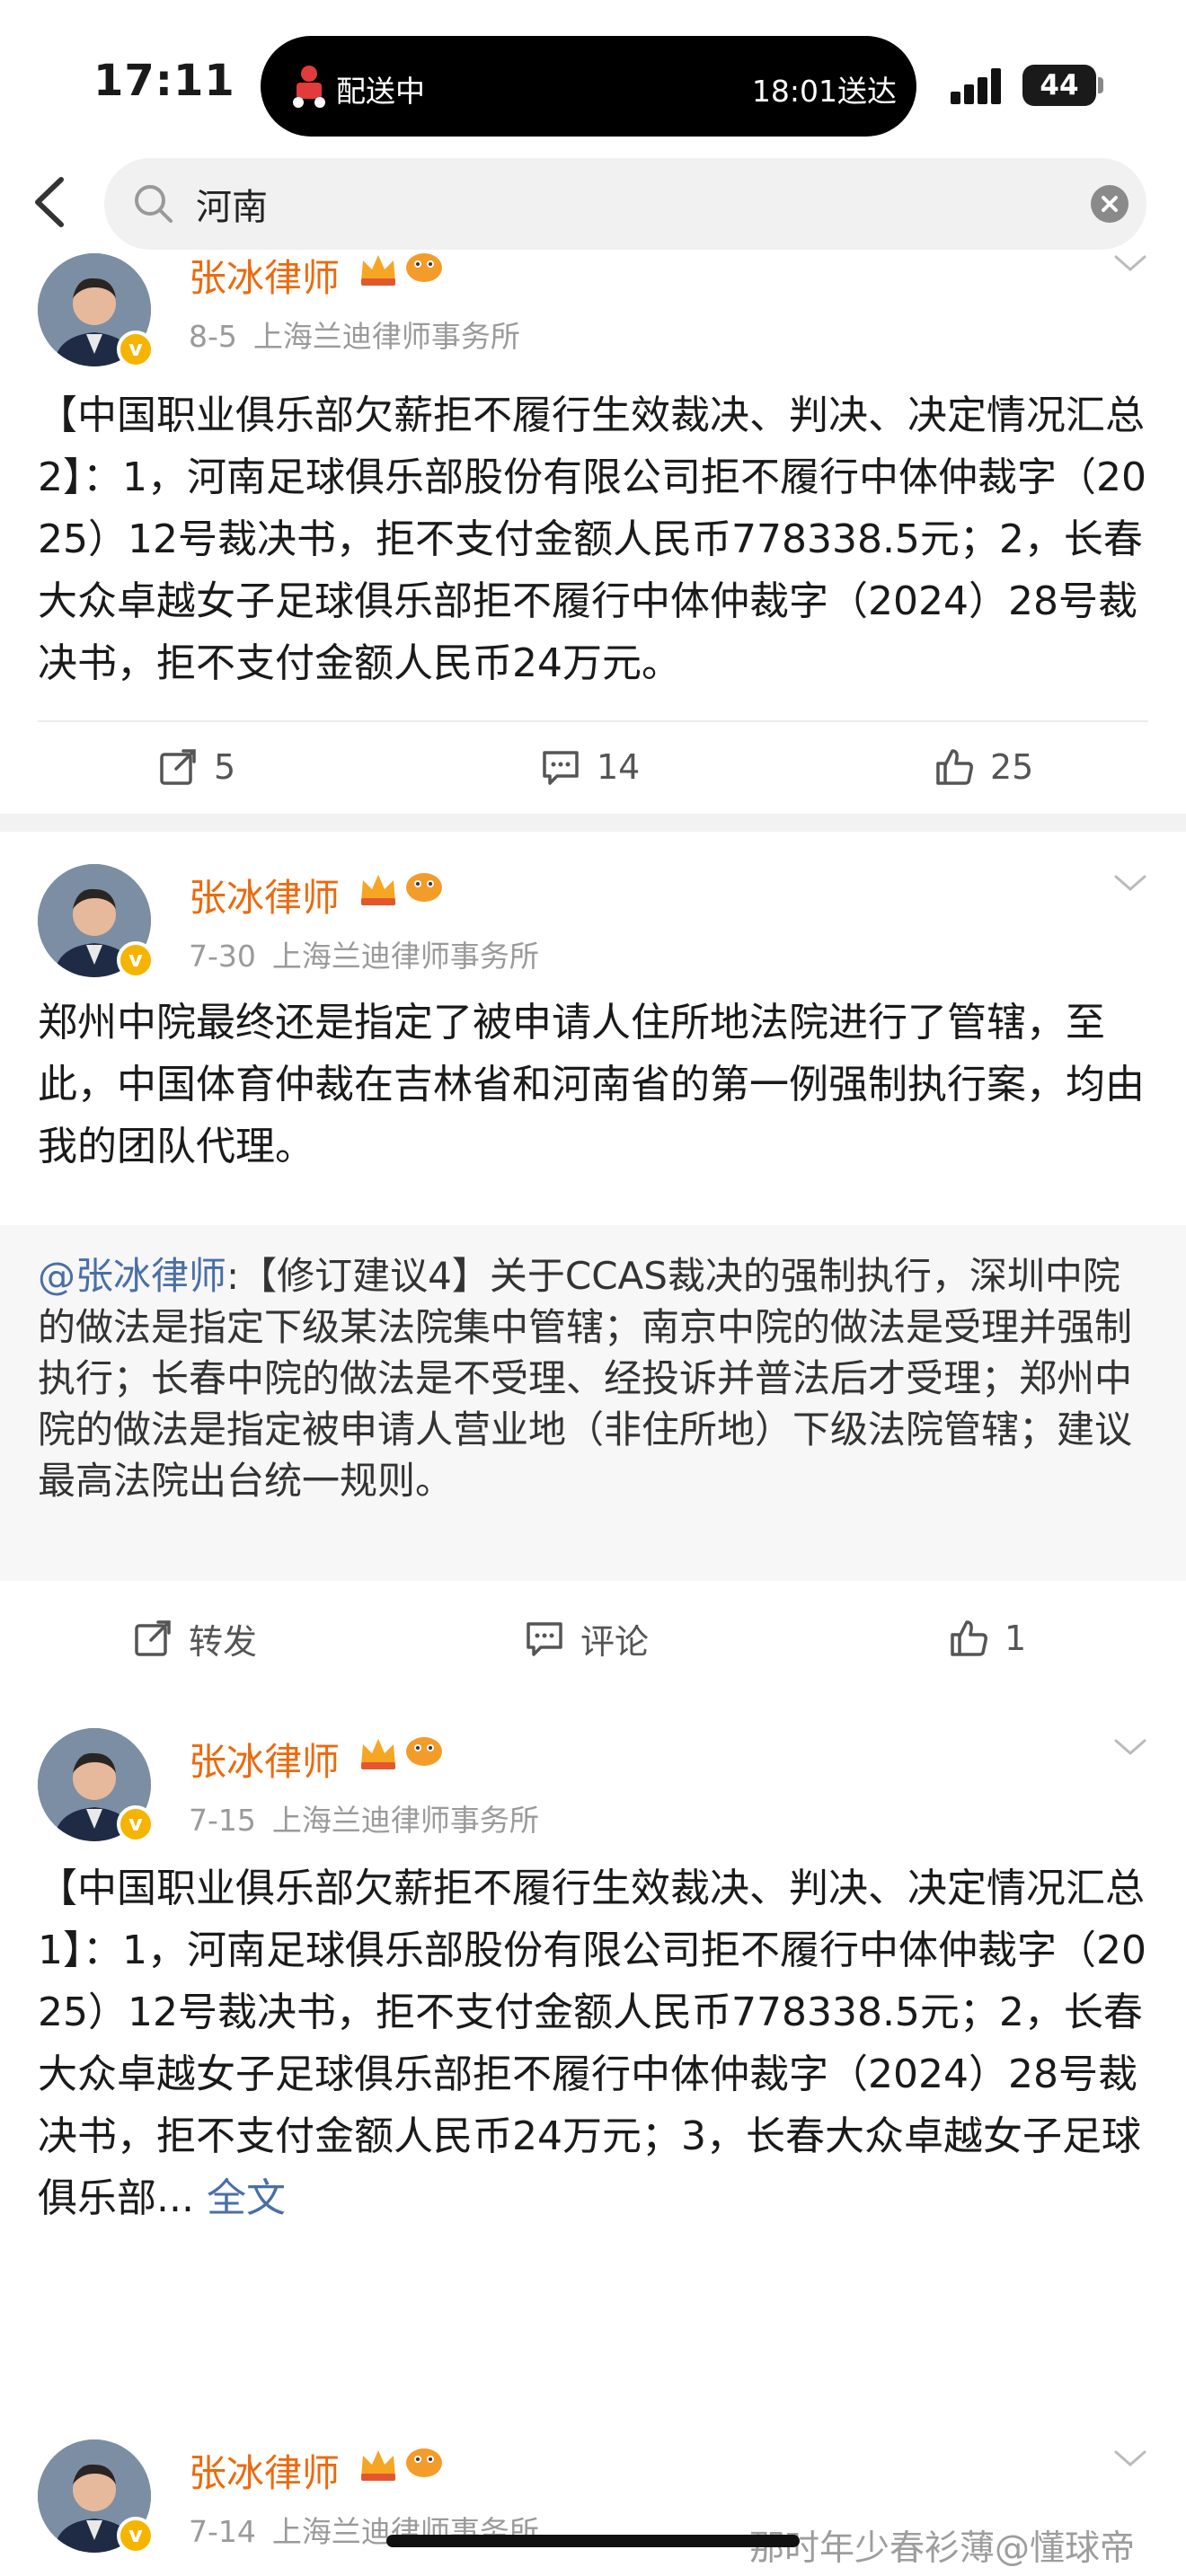  Describe the element at coordinates (213, 336) in the screenshot. I see `post-date: 8-5` at that location.